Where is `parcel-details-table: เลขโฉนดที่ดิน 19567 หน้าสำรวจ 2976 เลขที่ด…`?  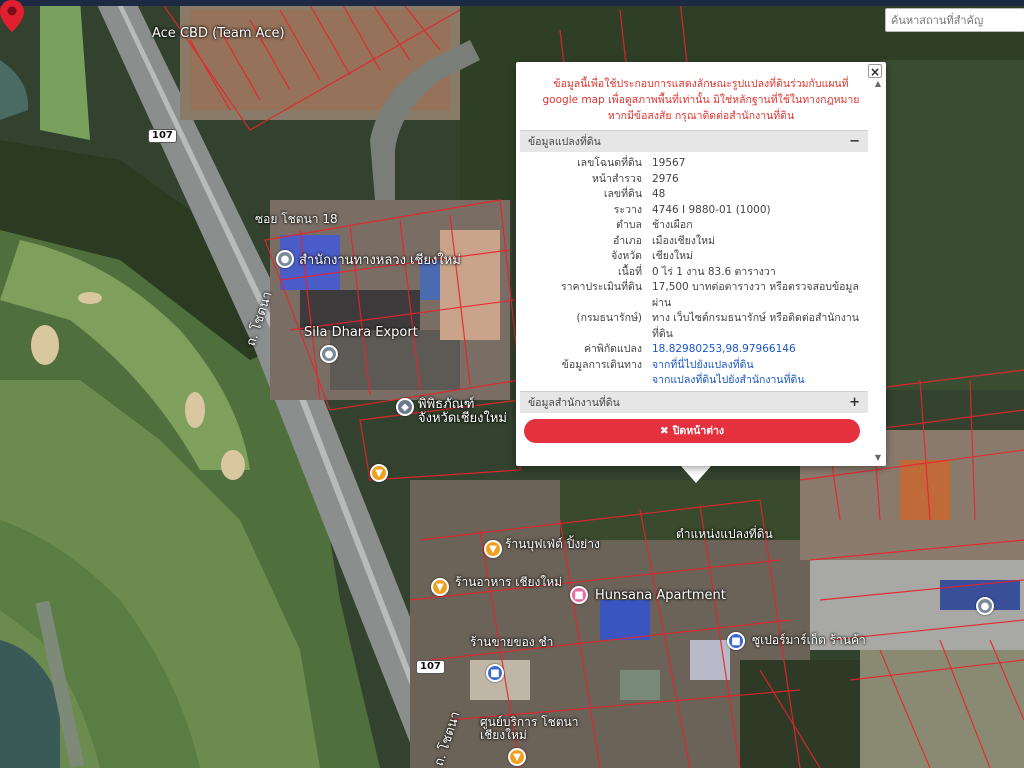 parcel-details-table: เลขโฉนดที่ดิน 19567 หน้าสำรวจ 2976 เลขที่ด… is located at coordinates (694, 272).